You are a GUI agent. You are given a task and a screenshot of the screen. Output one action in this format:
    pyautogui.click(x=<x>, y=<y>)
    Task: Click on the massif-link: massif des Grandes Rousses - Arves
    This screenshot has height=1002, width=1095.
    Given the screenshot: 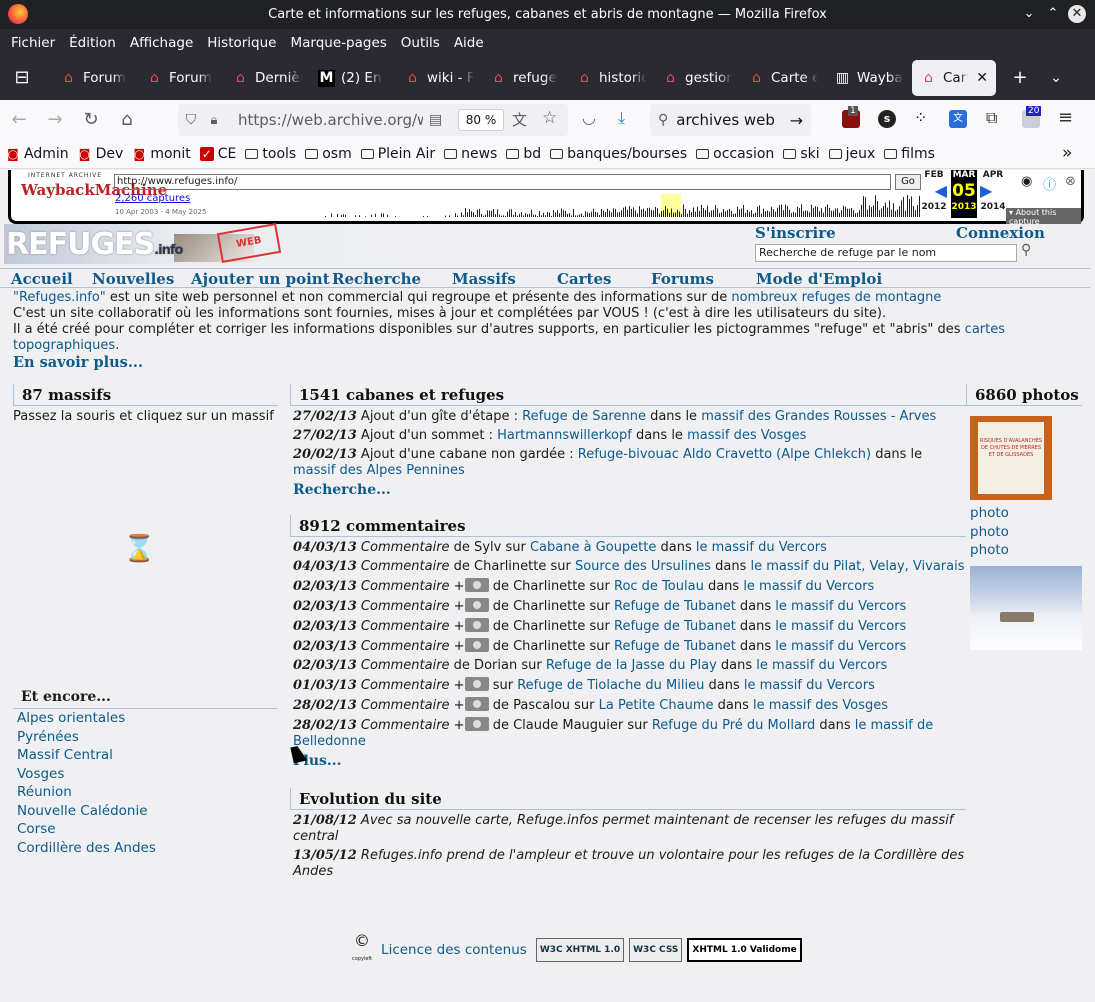 What is the action you would take?
    pyautogui.click(x=818, y=416)
    